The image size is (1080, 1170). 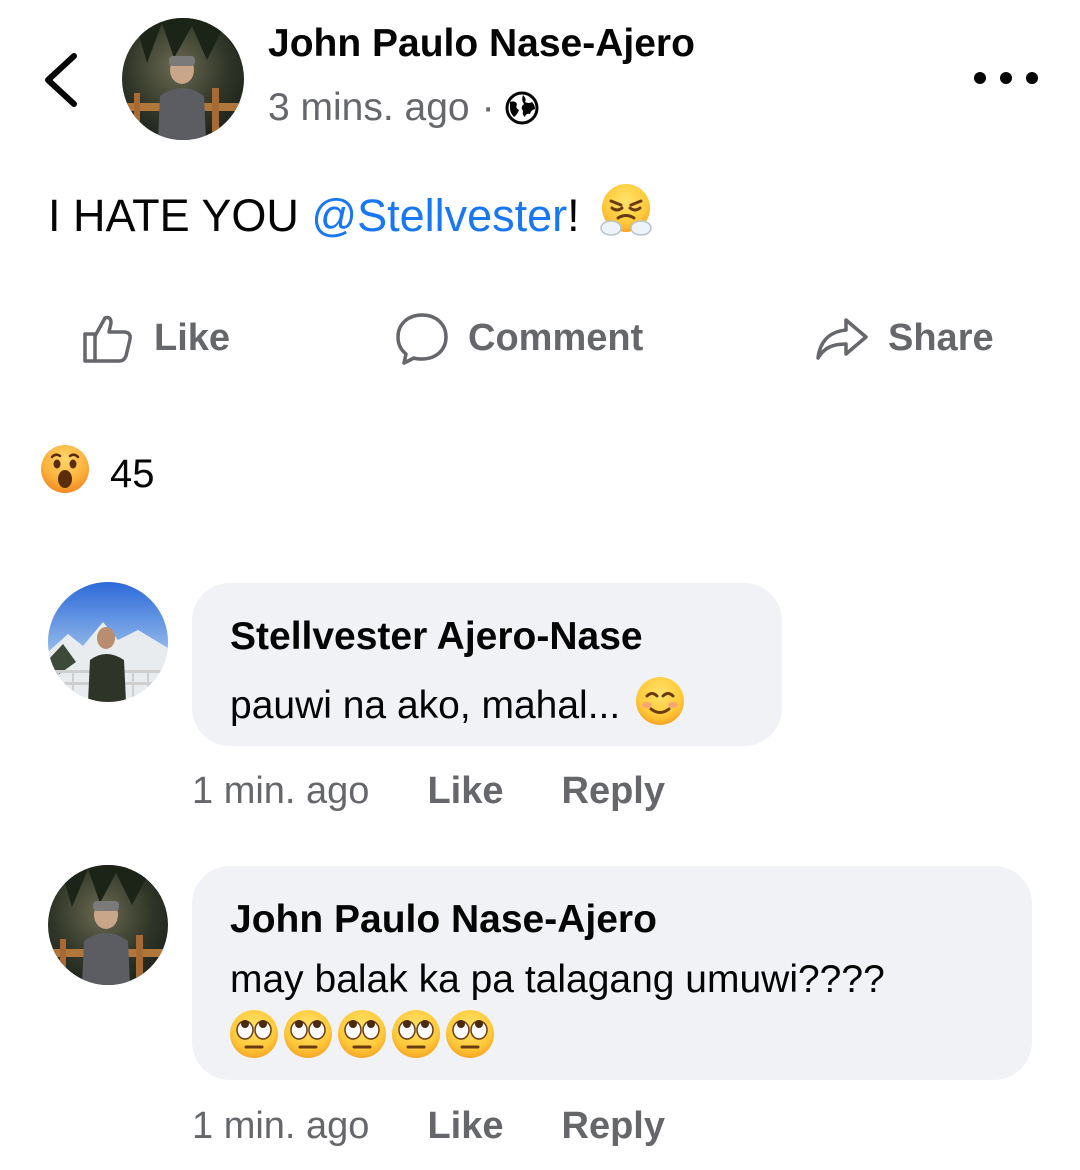 I want to click on back-button, so click(x=62, y=80).